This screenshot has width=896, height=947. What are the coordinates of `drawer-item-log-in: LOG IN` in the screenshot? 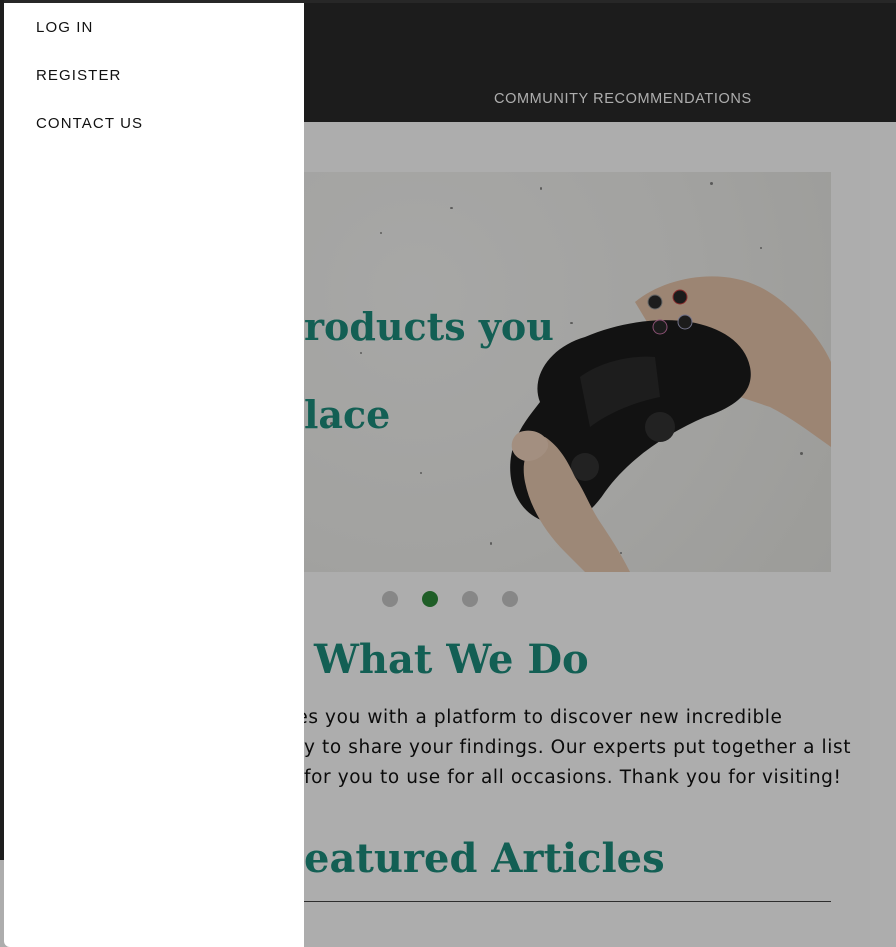 It's located at (64, 27).